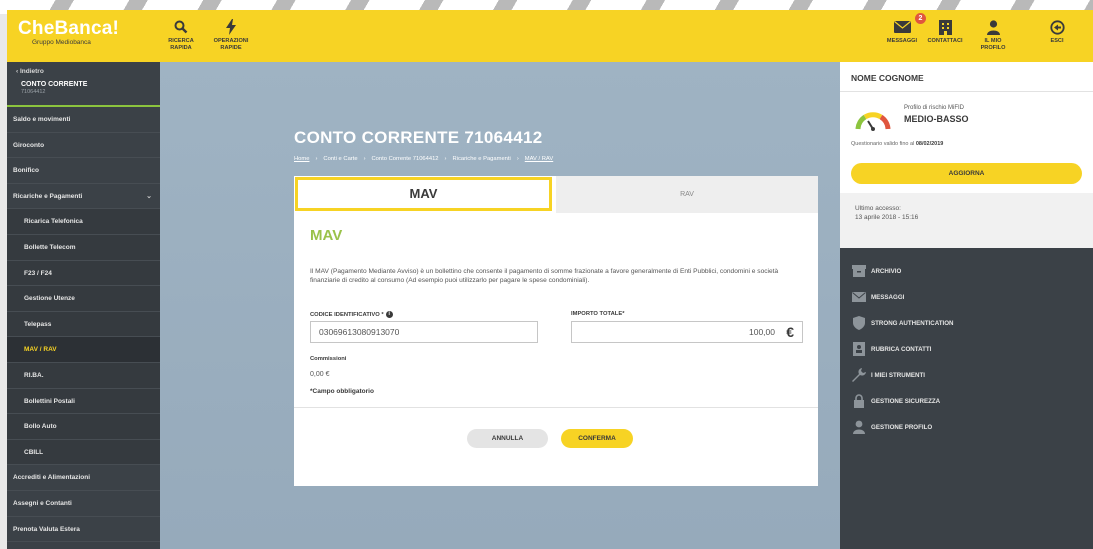 This screenshot has height=549, width=1093. What do you see at coordinates (231, 33) in the screenshot?
I see `quick-operations-button: OPERAZIONI RAPIDE` at bounding box center [231, 33].